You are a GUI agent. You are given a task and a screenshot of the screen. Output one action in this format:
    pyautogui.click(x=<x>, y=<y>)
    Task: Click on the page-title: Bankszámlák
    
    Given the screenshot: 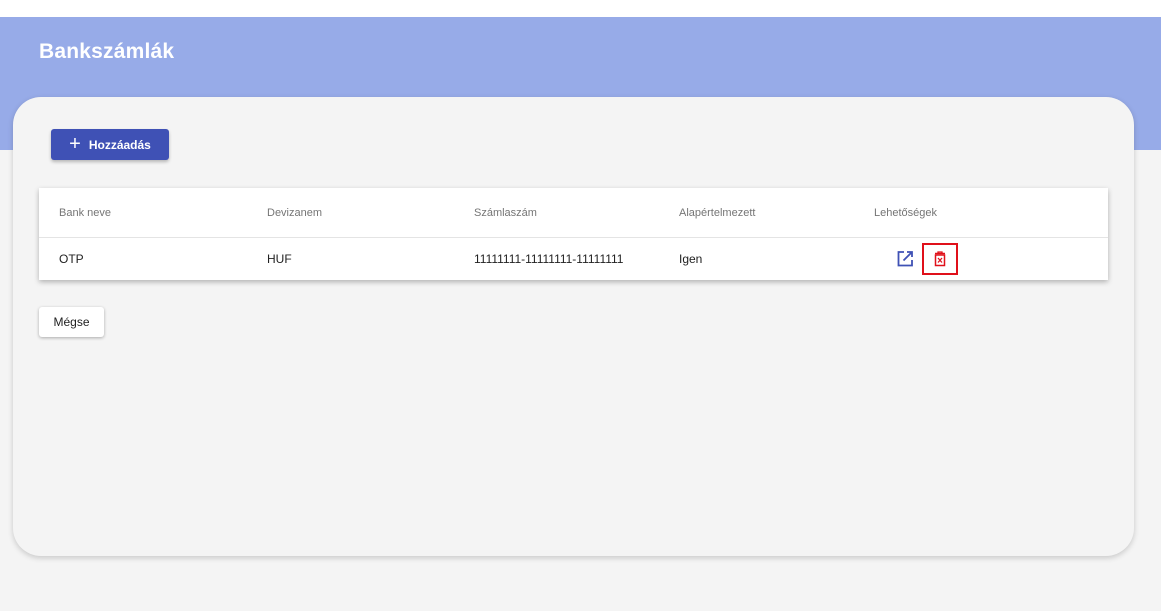 What is the action you would take?
    pyautogui.click(x=107, y=51)
    